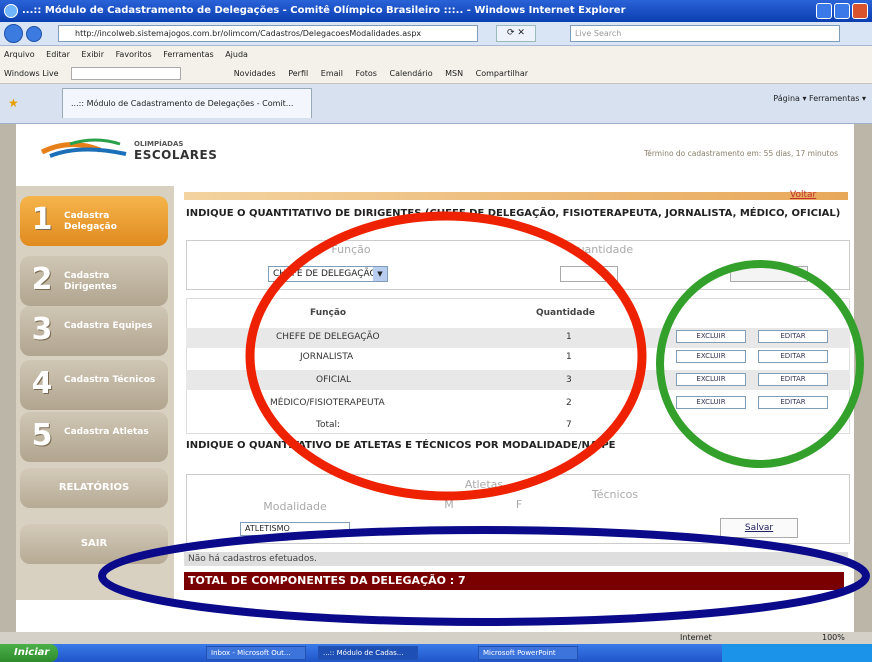  What do you see at coordinates (94, 544) in the screenshot?
I see `exit-button: SAIR` at bounding box center [94, 544].